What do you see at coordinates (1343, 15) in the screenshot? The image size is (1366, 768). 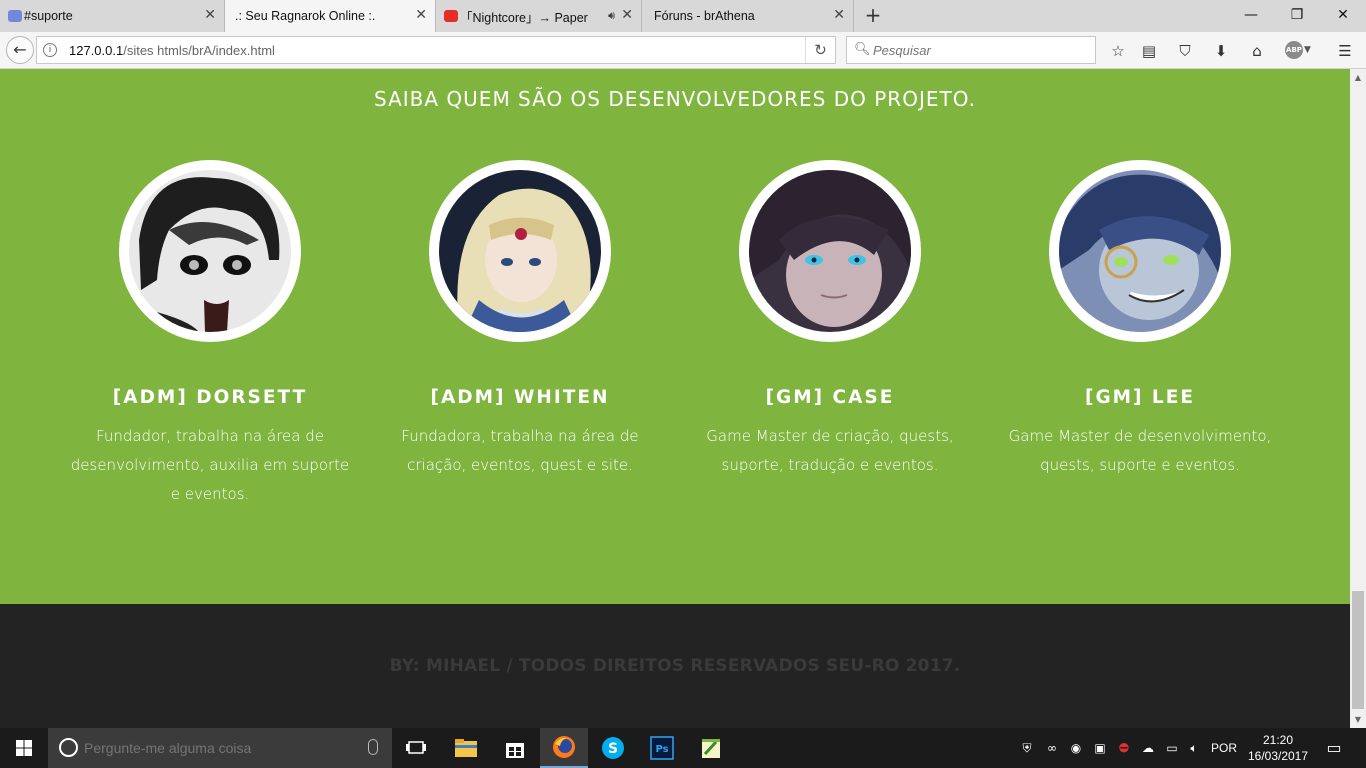 I see `close-window-button: ✕` at bounding box center [1343, 15].